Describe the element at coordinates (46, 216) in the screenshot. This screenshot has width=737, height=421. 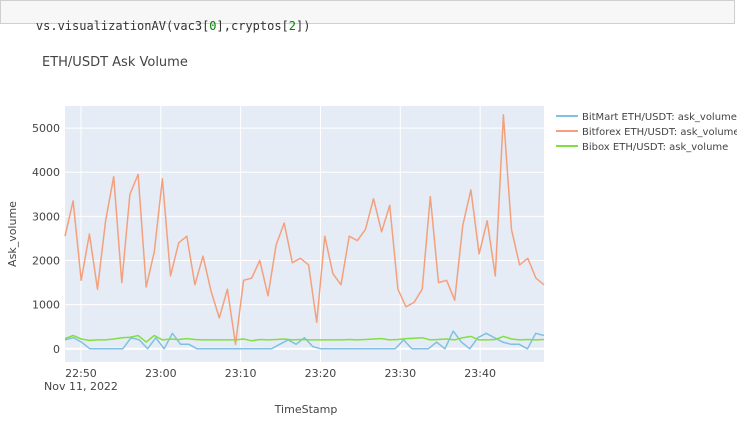
I see `y-tick-label: 3000` at that location.